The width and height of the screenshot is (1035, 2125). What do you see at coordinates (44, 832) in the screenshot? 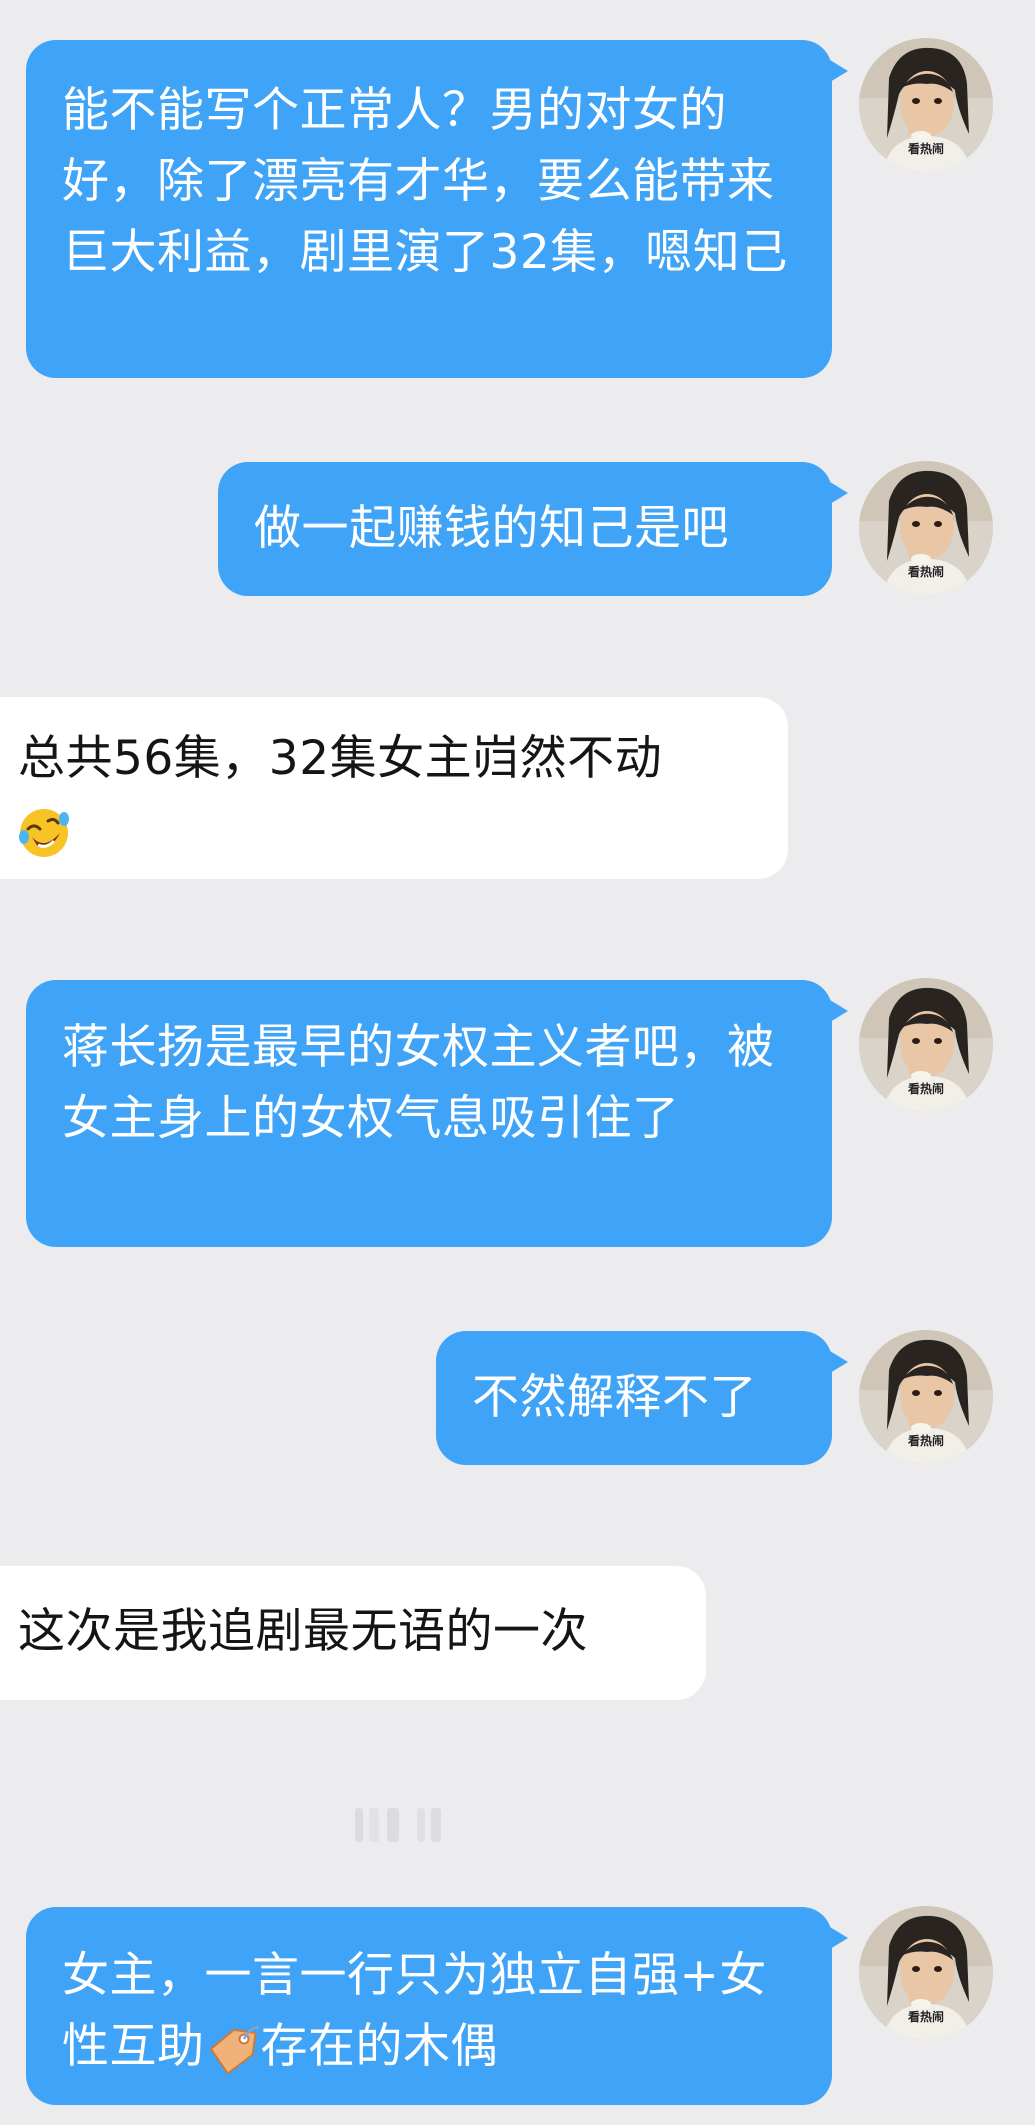
I see `rolling-on-floor-laughing-icon` at bounding box center [44, 832].